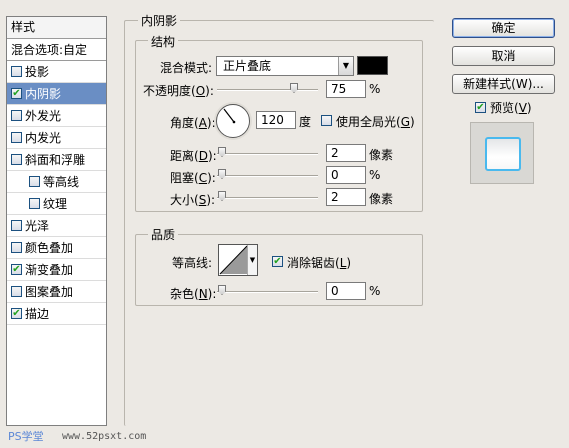  I want to click on size-slider, so click(267, 198).